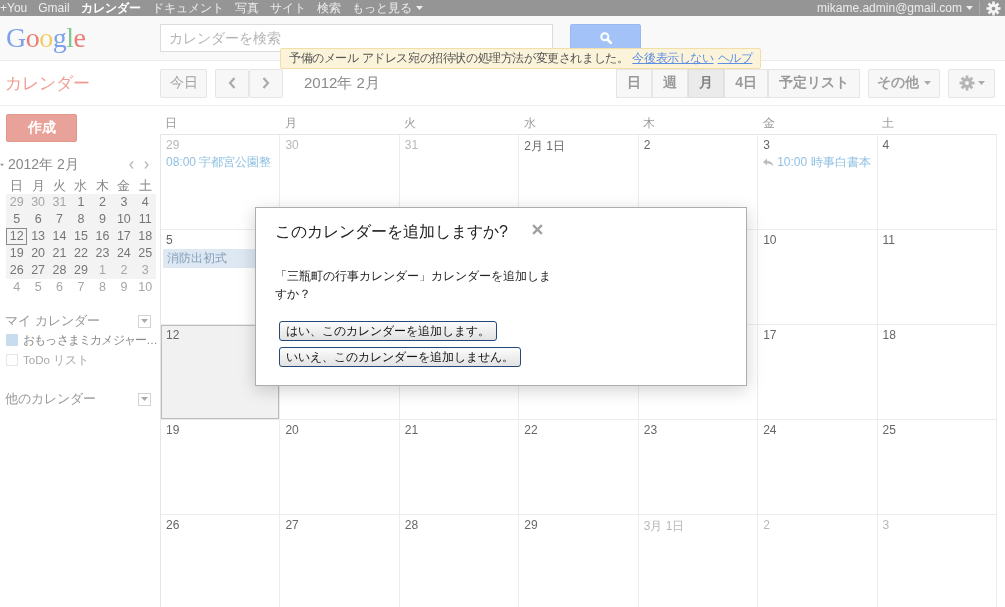 Image resolution: width=1005 pixels, height=607 pixels. What do you see at coordinates (400, 357) in the screenshot?
I see `dialog-button: いいえ、このカレンダーを追加しません。` at bounding box center [400, 357].